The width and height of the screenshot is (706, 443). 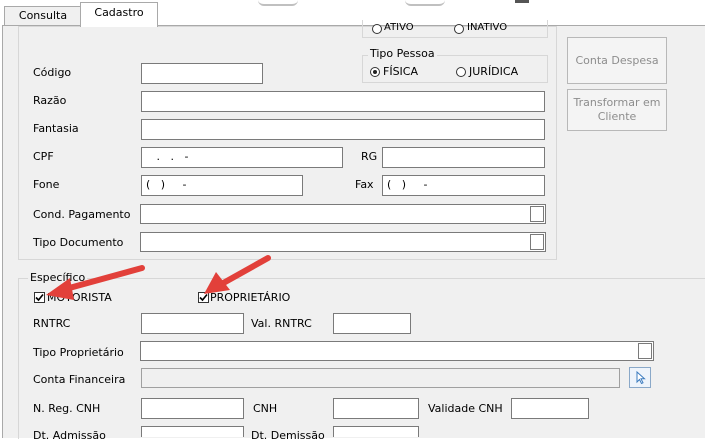 I want to click on dt-demissao-field, so click(x=376, y=431).